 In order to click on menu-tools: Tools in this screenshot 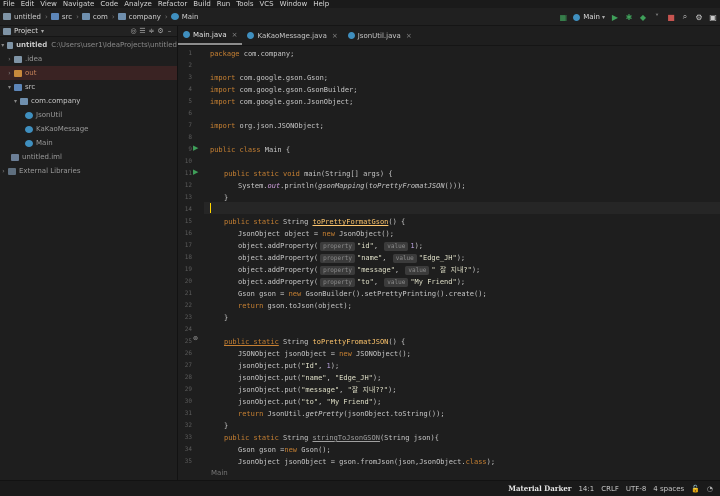, I will do `click(244, 4)`.